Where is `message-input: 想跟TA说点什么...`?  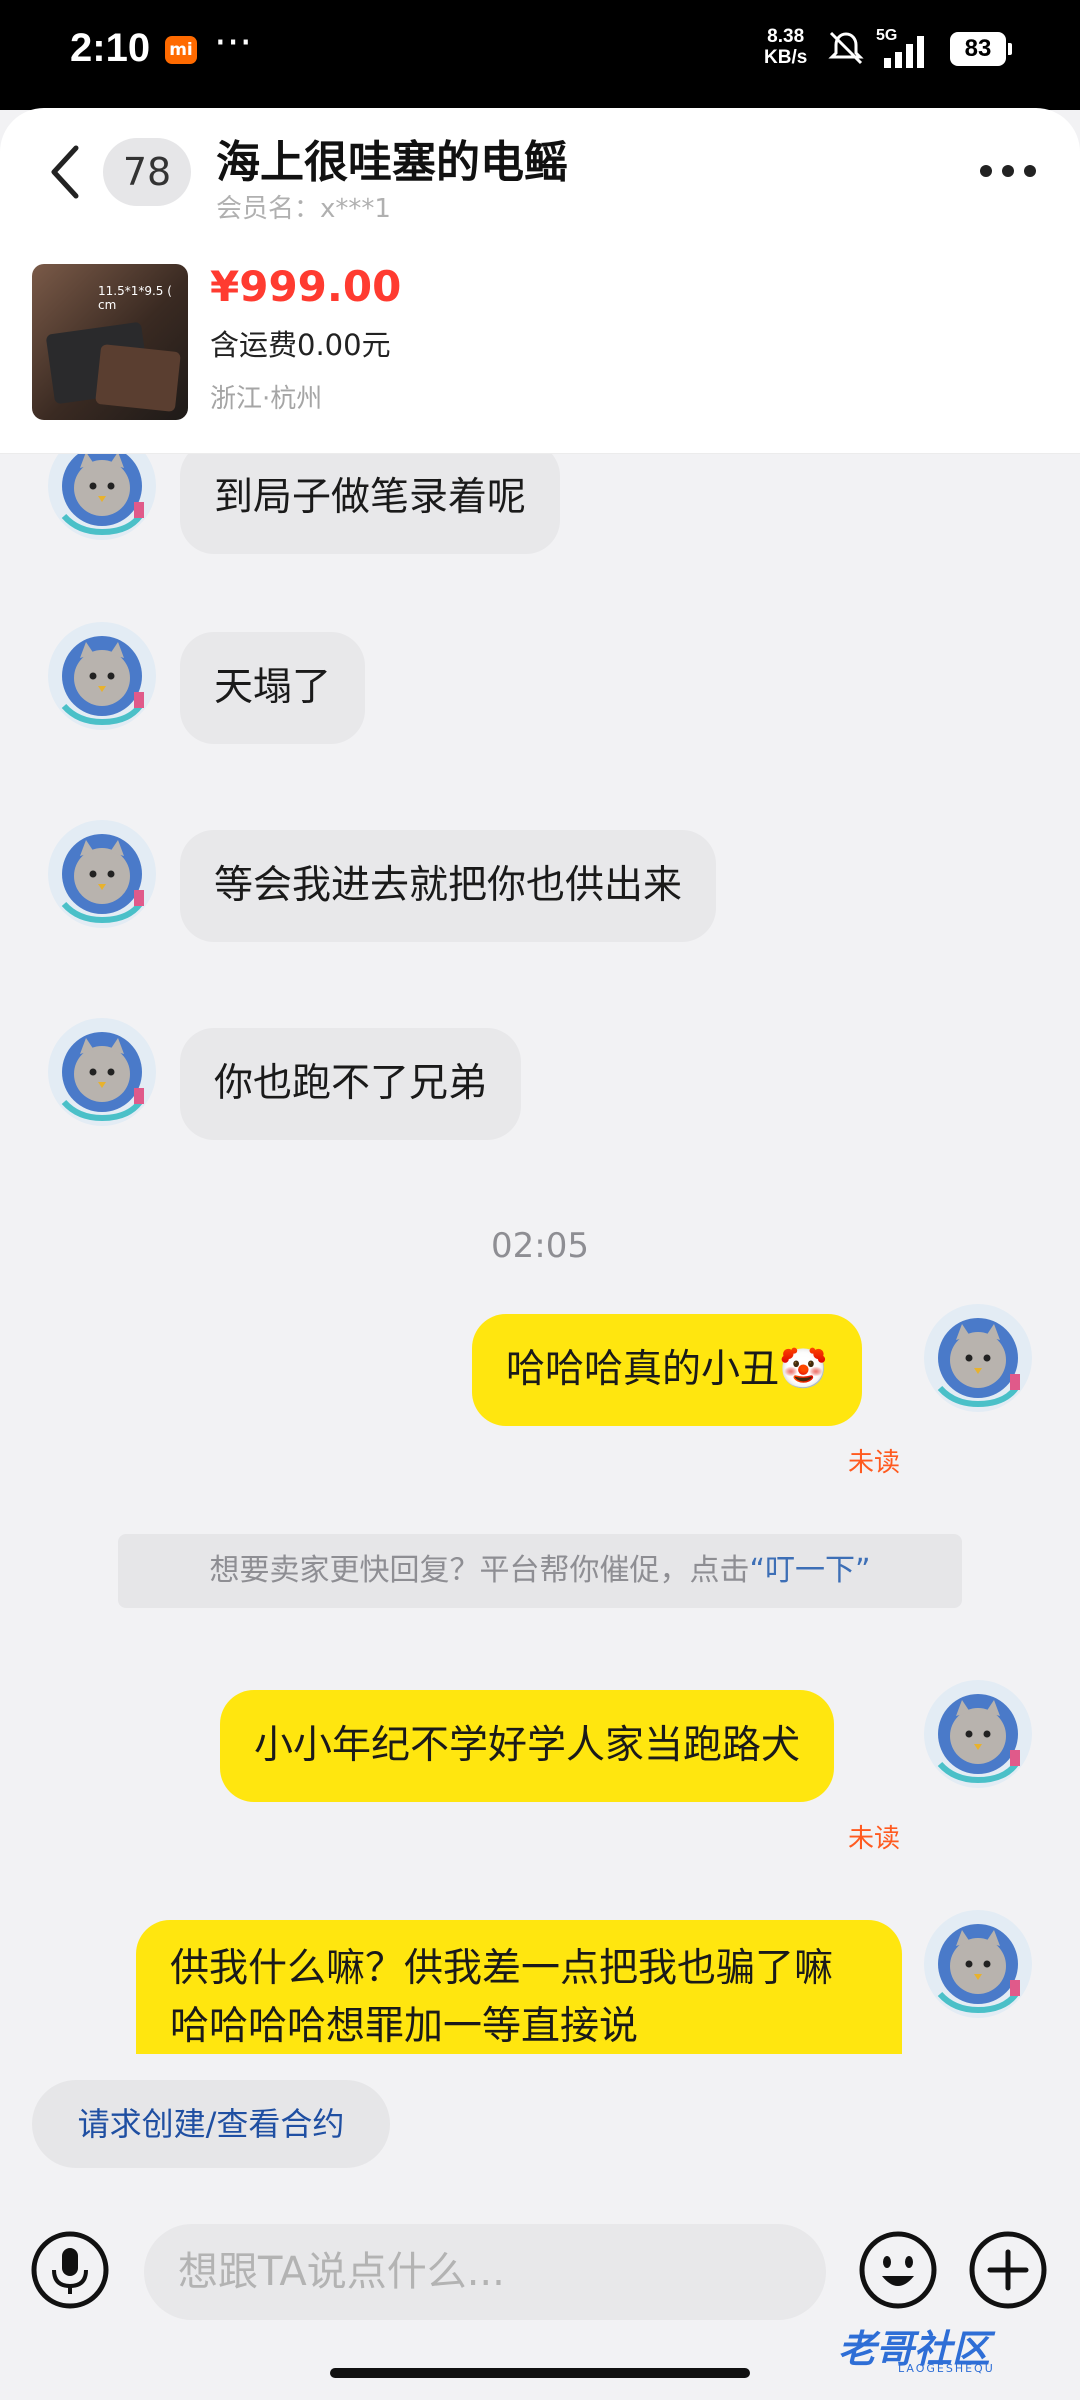
message-input: 想跟TA说点什么... is located at coordinates (485, 2272).